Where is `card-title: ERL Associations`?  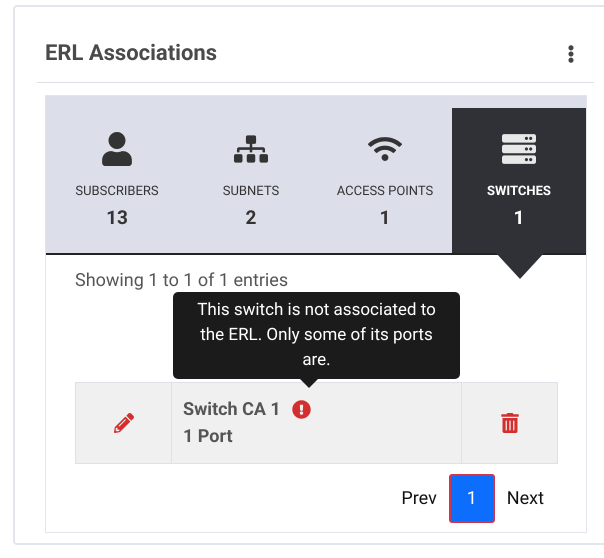
card-title: ERL Associations is located at coordinates (131, 54).